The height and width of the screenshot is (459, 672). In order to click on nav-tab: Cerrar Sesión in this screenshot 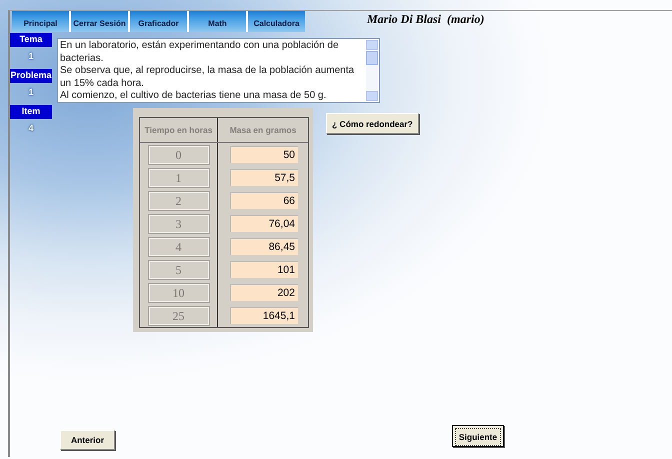, I will do `click(99, 21)`.